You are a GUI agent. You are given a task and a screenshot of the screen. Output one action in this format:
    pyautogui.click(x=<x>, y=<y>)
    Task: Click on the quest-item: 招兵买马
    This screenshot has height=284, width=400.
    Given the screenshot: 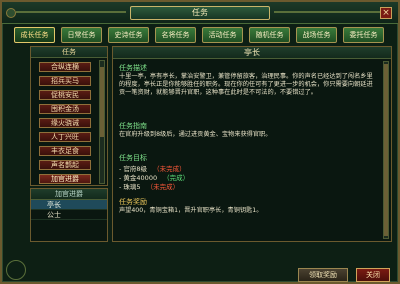 What is the action you would take?
    pyautogui.click(x=65, y=81)
    